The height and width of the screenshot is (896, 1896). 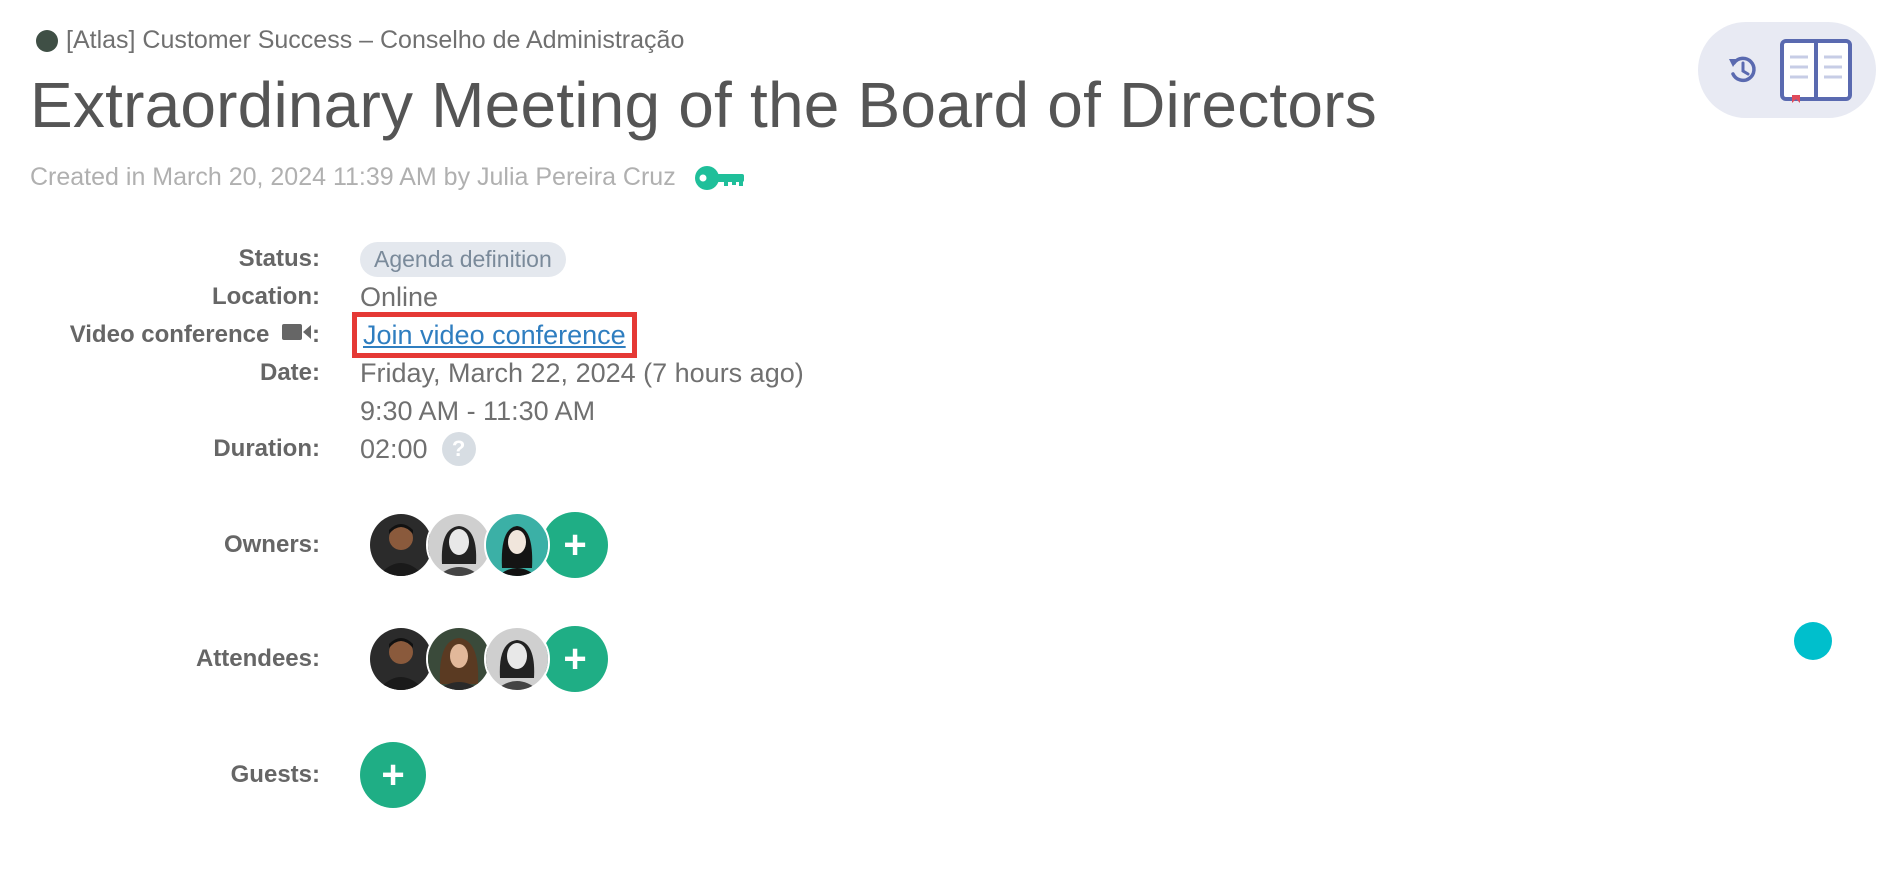 What do you see at coordinates (720, 178) in the screenshot?
I see `key-icon` at bounding box center [720, 178].